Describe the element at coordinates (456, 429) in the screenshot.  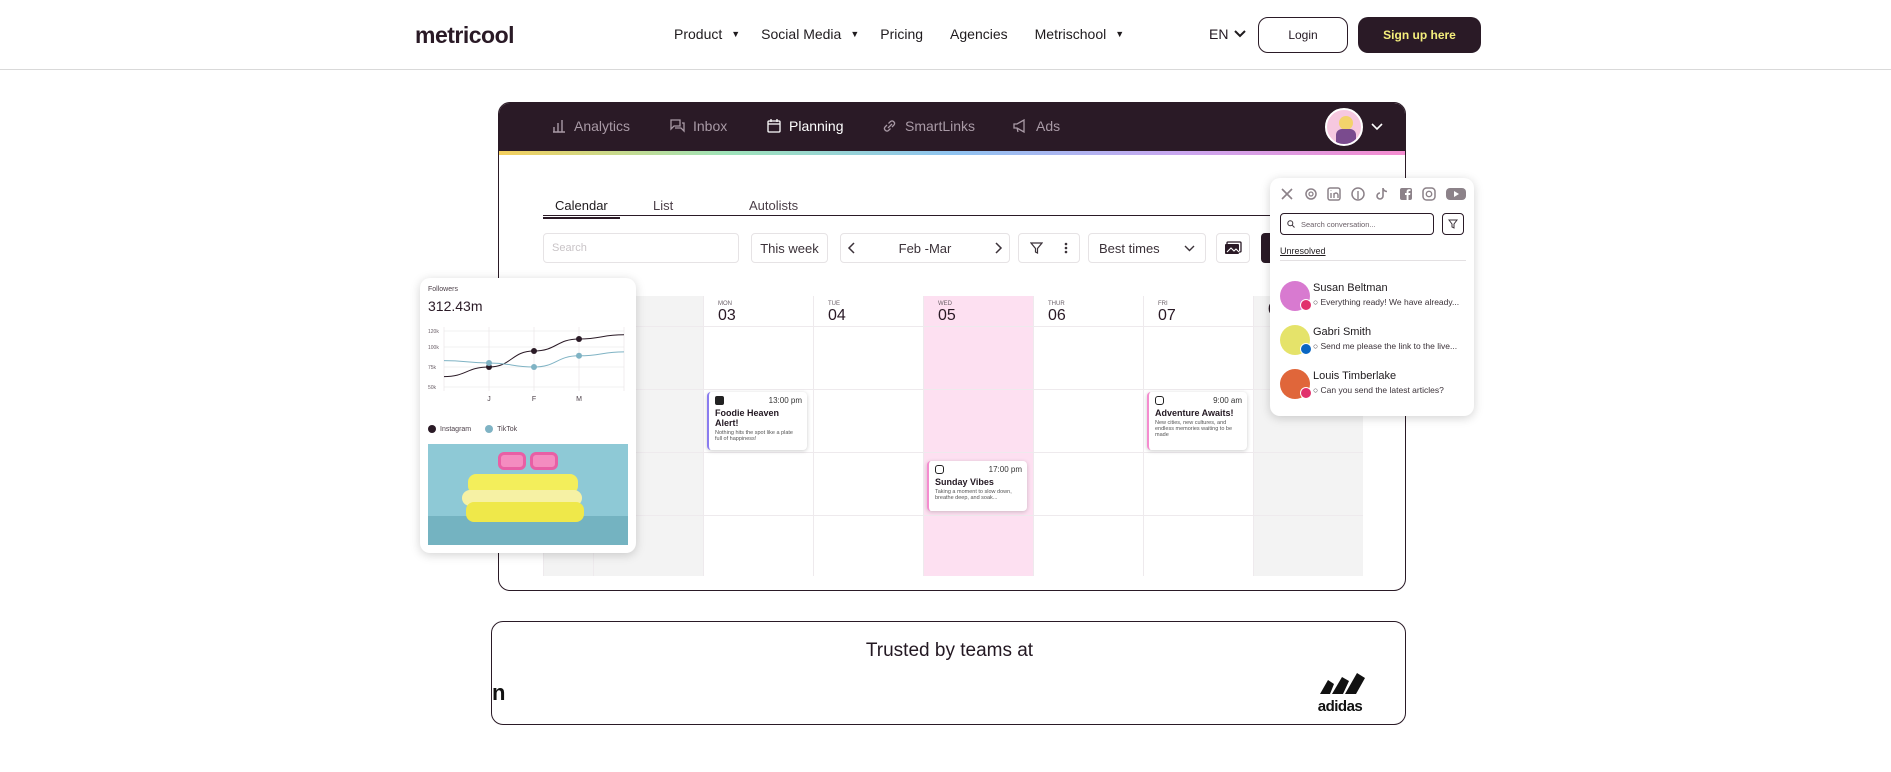
I see `legend-label-instagram: Instagram` at that location.